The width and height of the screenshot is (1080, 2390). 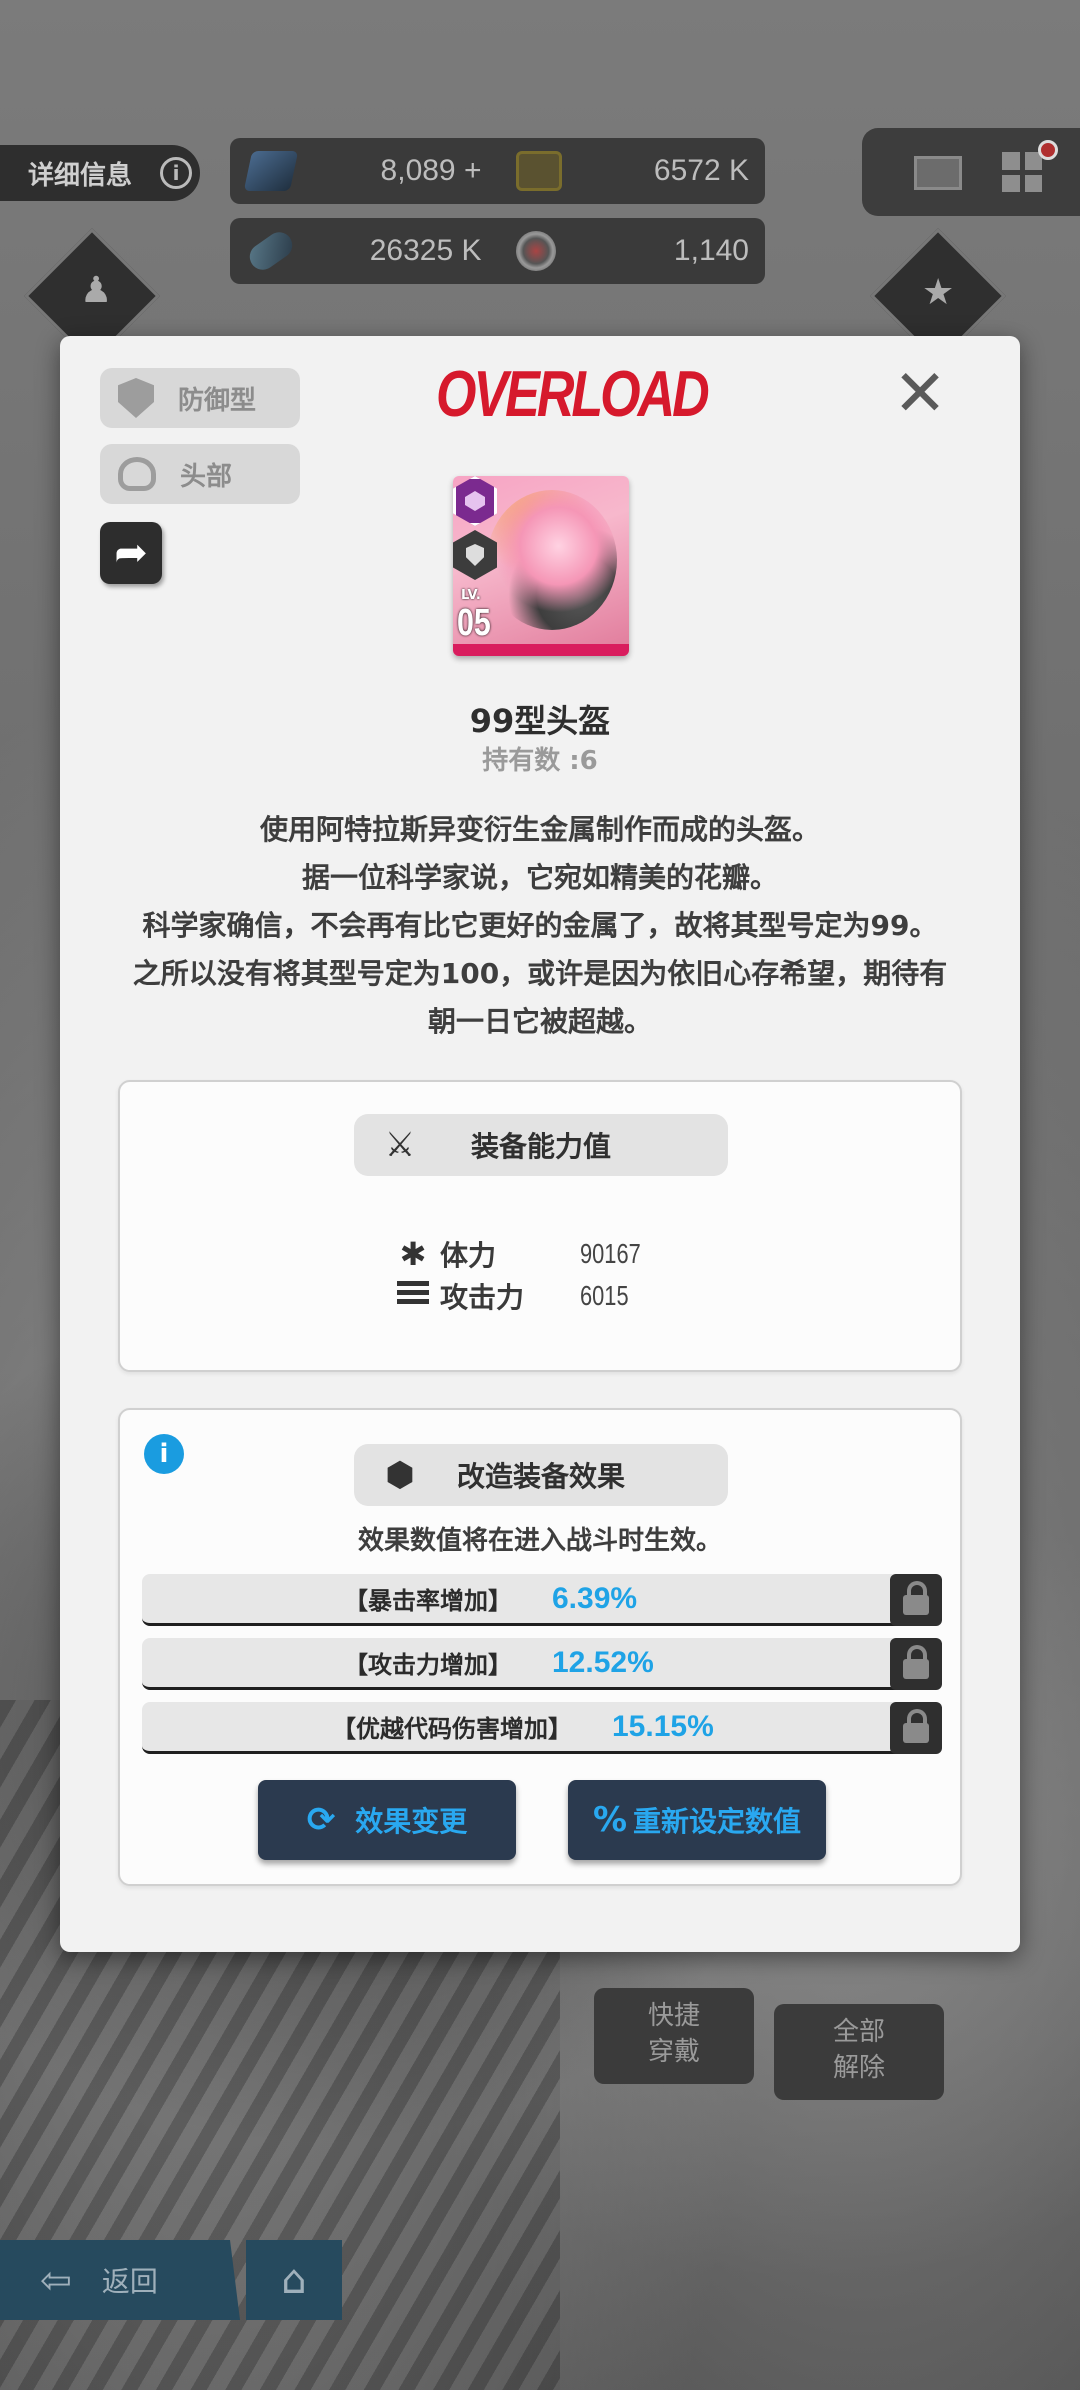 I want to click on share-button: ➦, so click(x=131, y=553).